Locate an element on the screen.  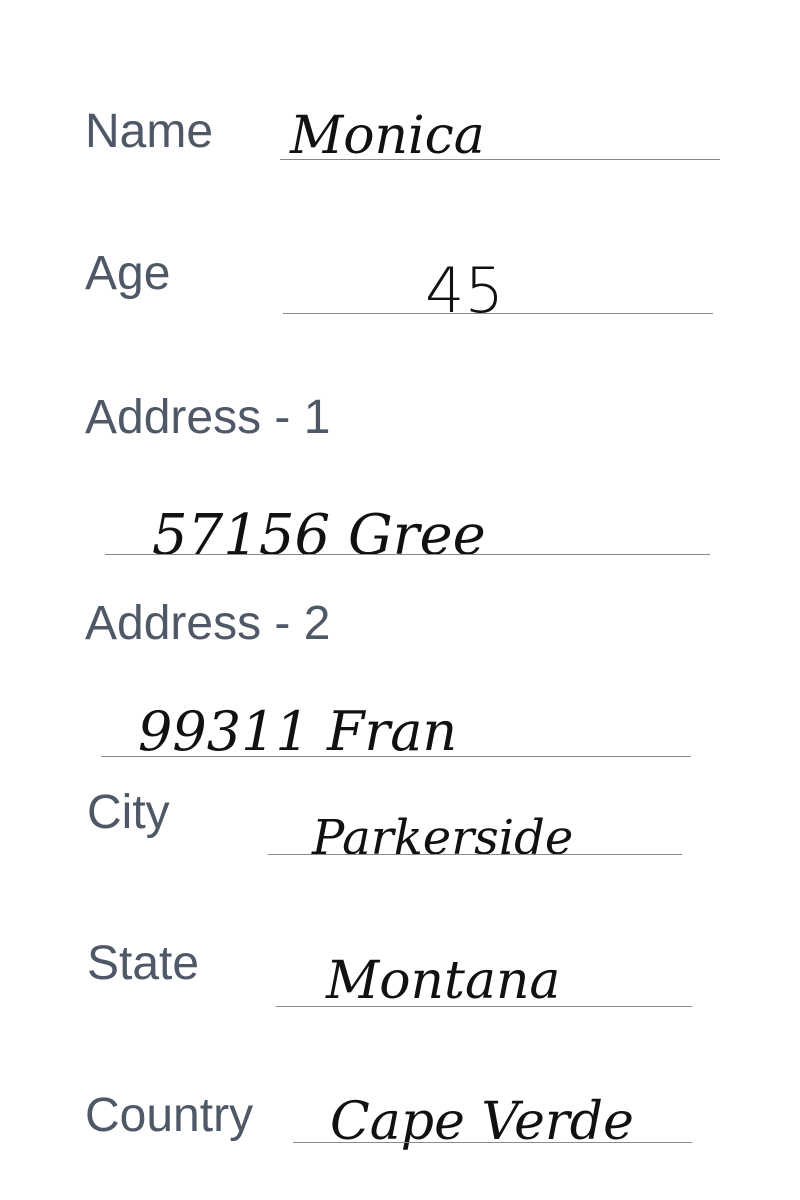
country-value: Cape Verde is located at coordinates (482, 1122).